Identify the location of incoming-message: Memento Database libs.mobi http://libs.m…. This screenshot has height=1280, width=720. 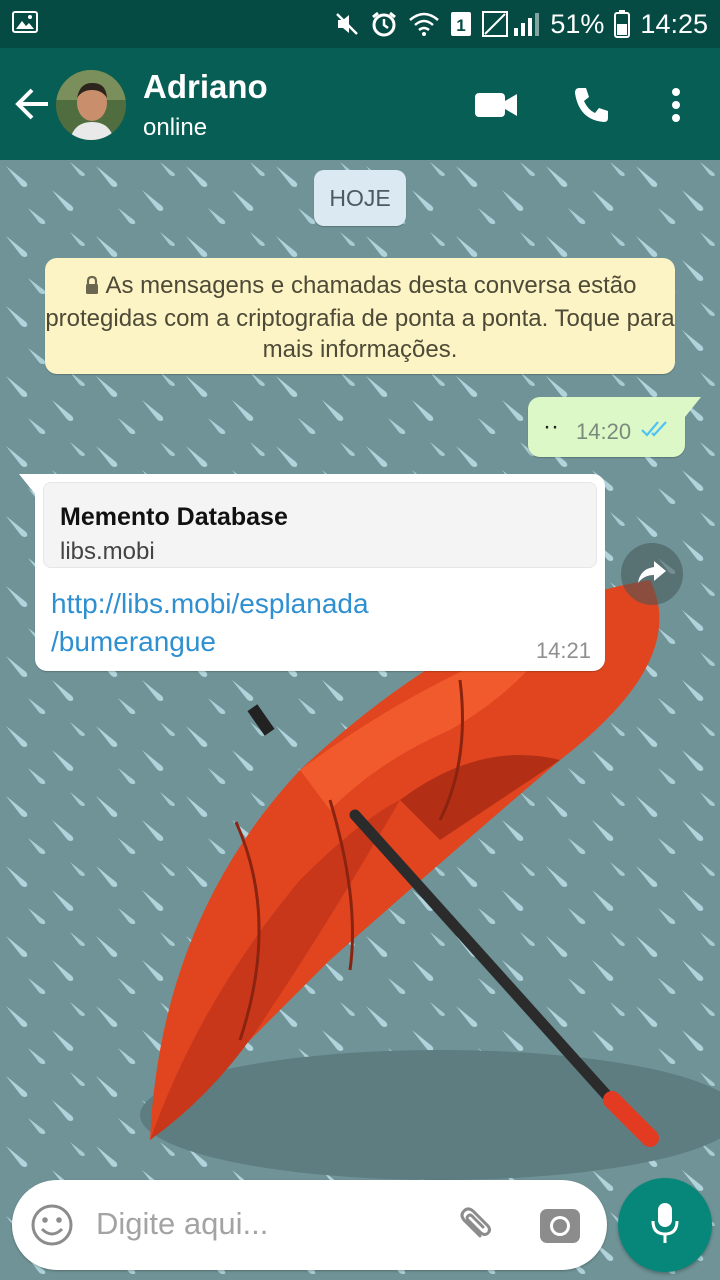
(312, 572).